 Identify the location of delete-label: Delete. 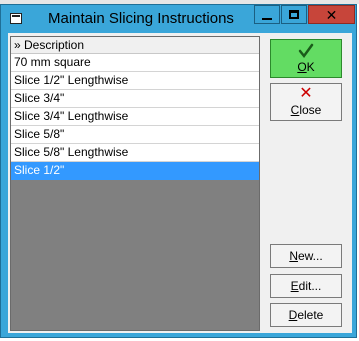
(306, 315).